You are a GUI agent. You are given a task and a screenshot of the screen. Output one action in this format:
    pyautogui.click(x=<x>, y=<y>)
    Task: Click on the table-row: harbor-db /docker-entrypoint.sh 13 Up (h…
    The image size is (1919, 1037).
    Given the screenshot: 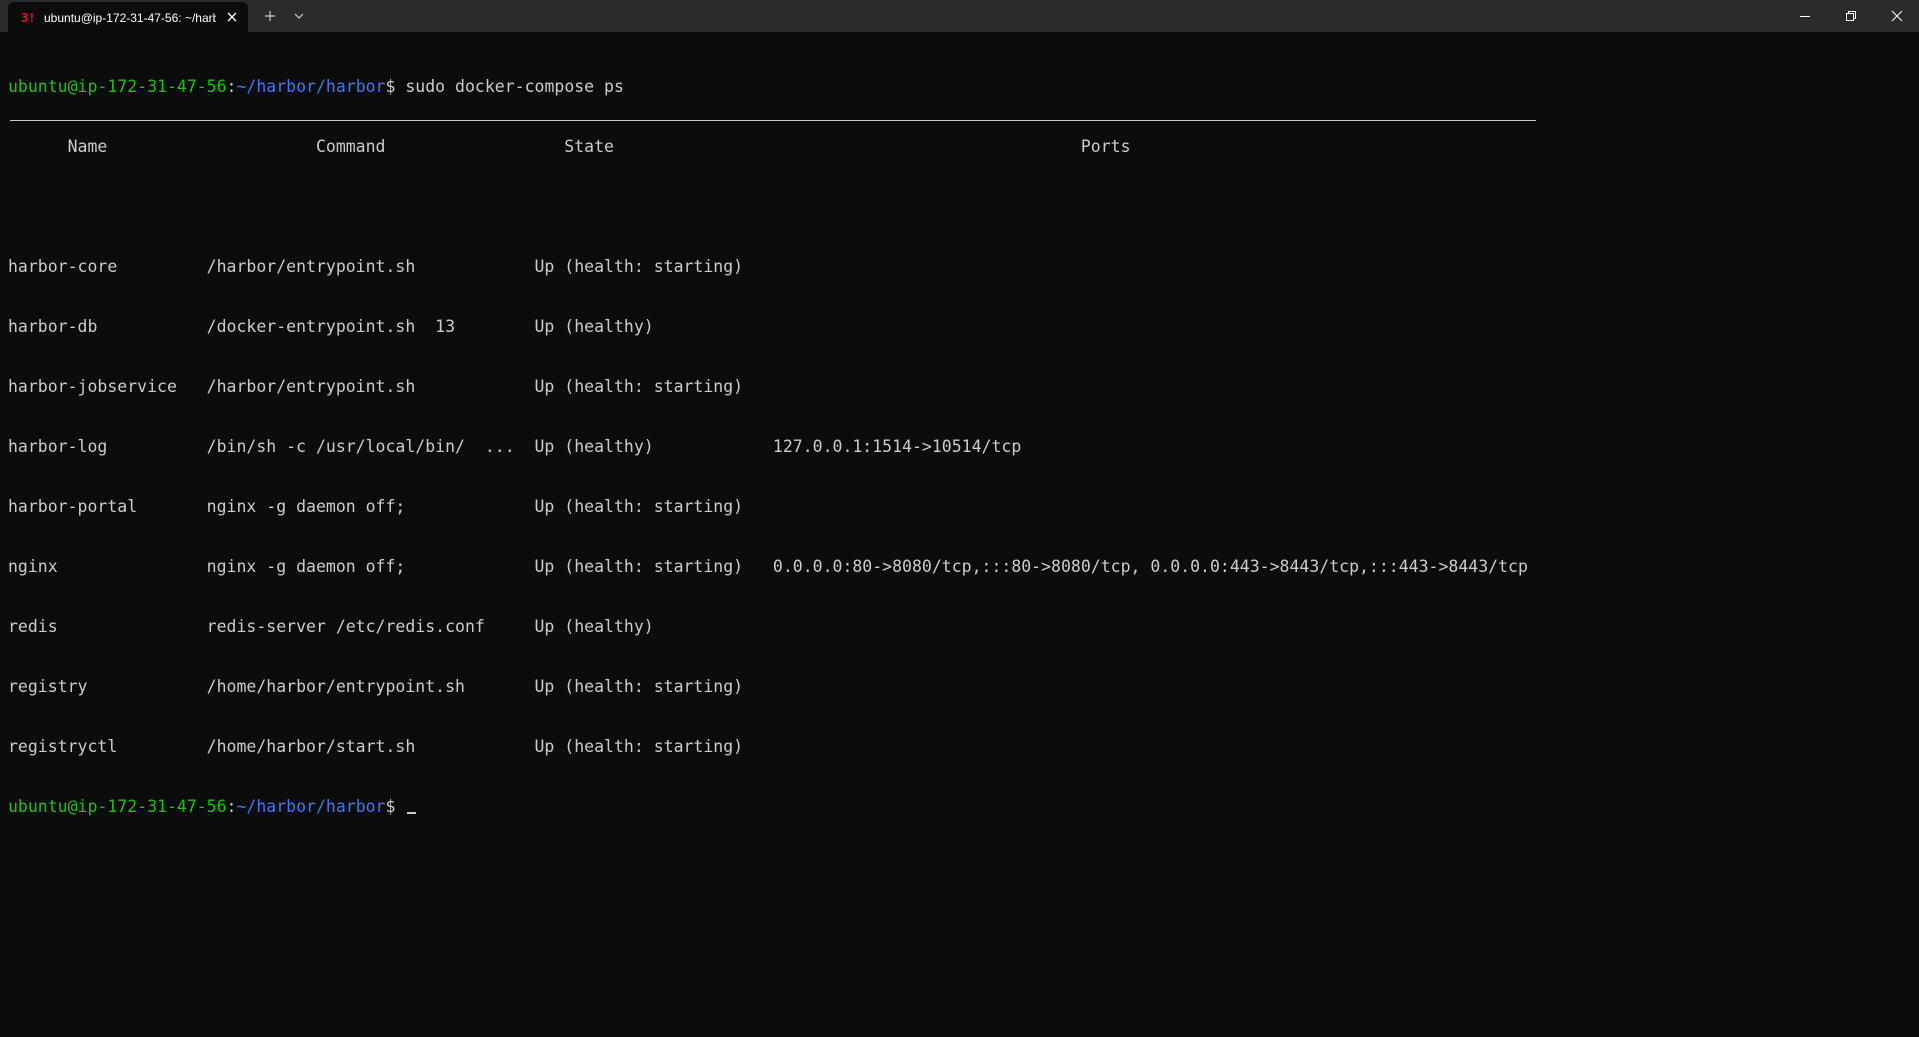 What is the action you would take?
    pyautogui.click(x=331, y=326)
    